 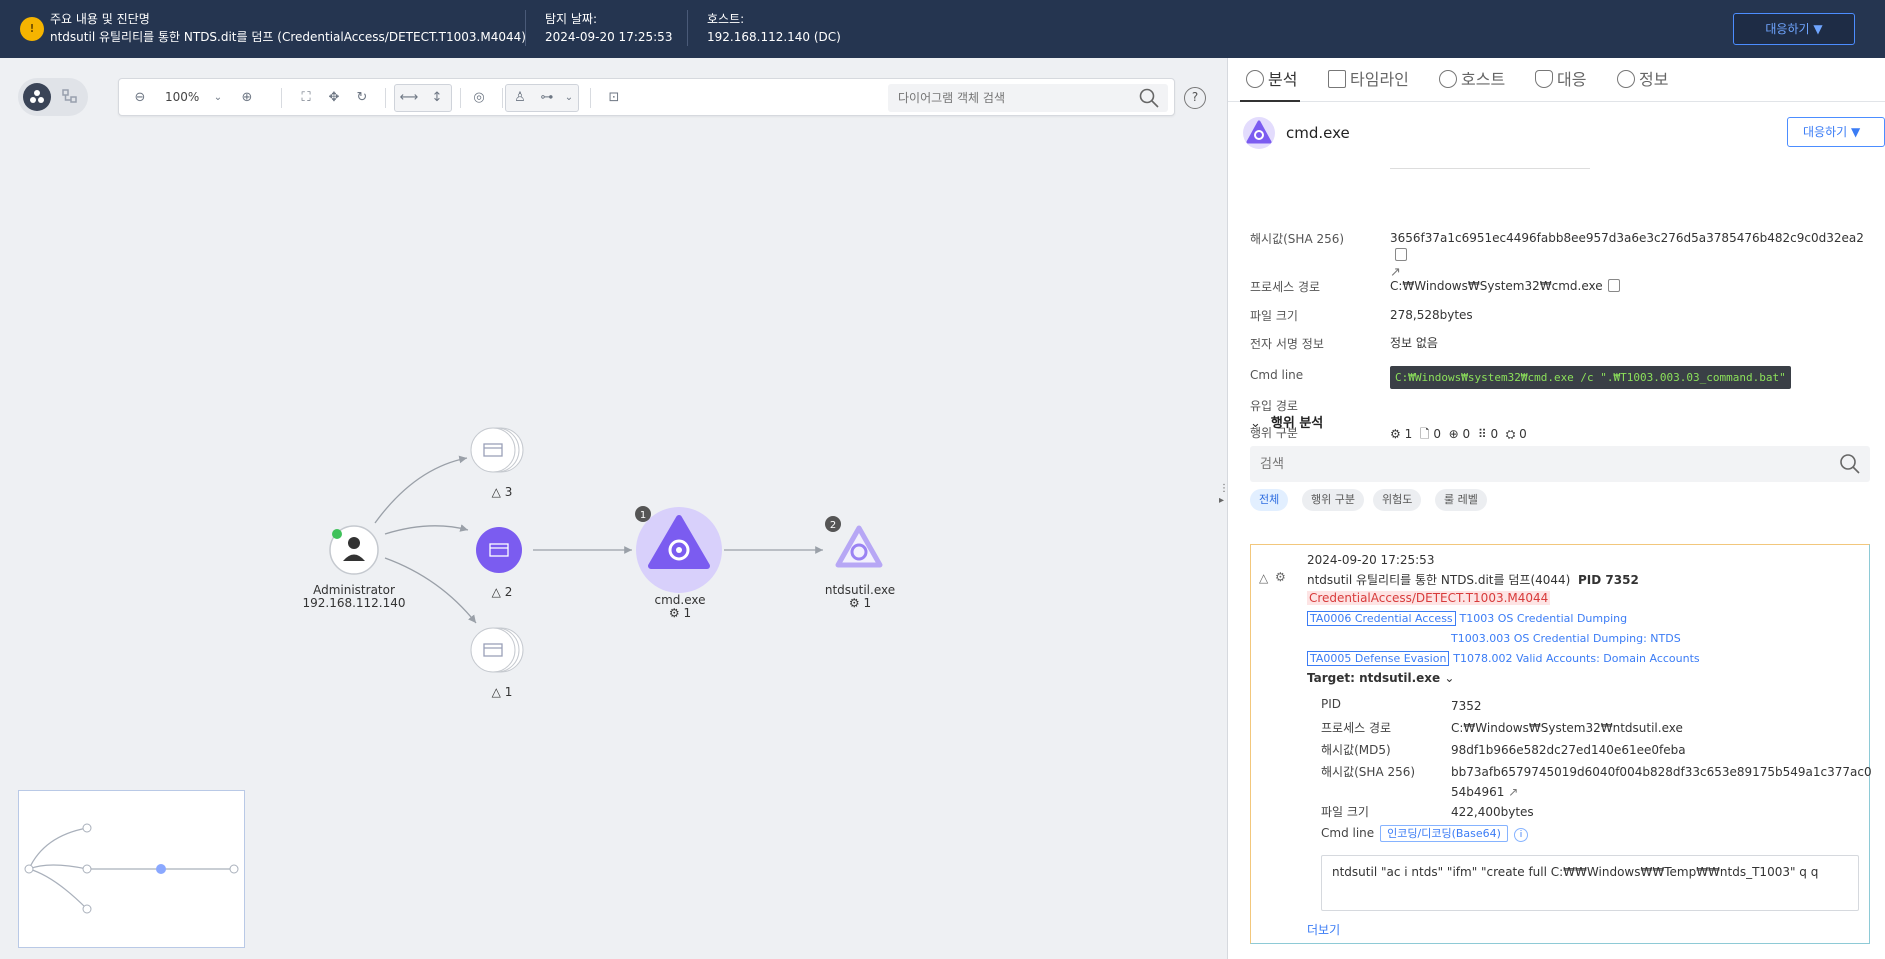 What do you see at coordinates (1466, 706) in the screenshot?
I see `target-prop-value: 7352` at bounding box center [1466, 706].